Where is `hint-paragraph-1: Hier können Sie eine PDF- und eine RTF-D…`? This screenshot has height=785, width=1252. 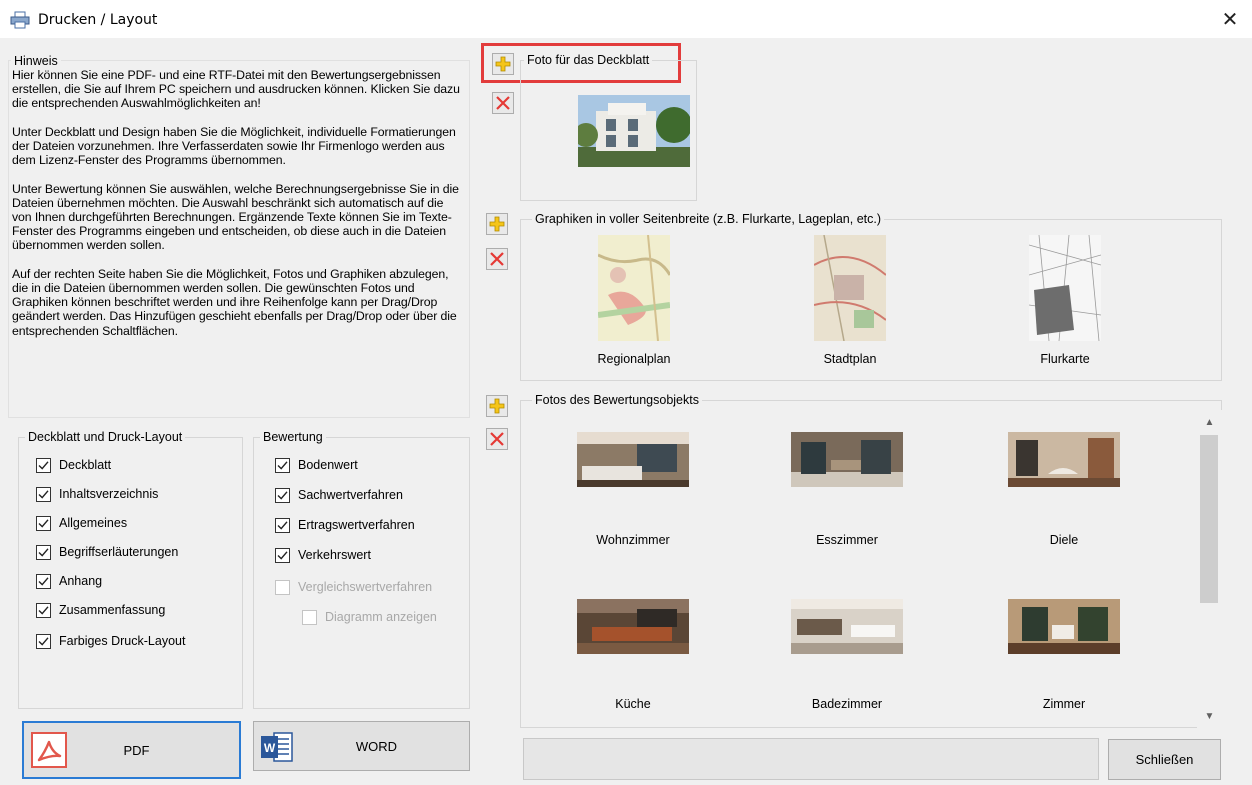 hint-paragraph-1: Hier können Sie eine PDF- und eine RTF-D… is located at coordinates (236, 89).